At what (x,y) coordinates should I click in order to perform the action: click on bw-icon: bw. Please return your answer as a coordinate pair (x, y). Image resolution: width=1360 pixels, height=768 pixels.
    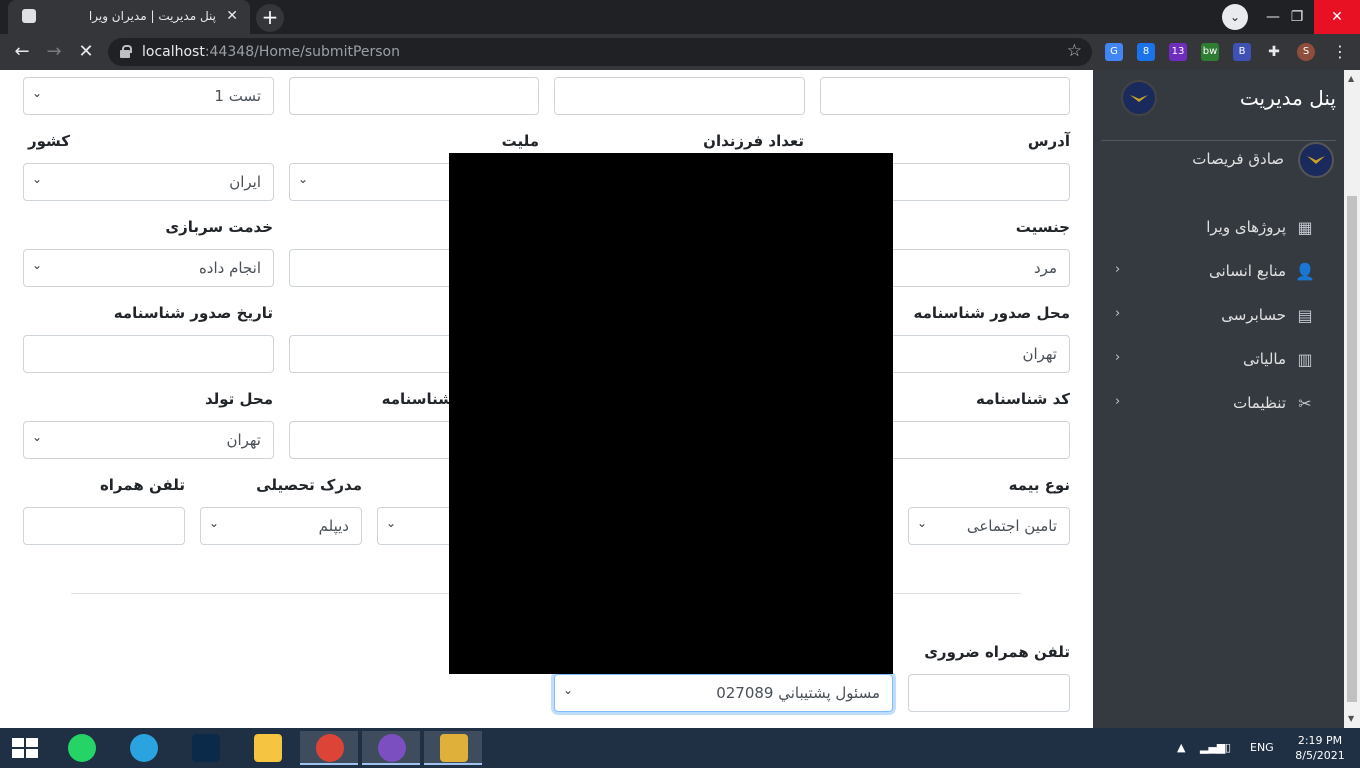
    Looking at the image, I should click on (1210, 52).